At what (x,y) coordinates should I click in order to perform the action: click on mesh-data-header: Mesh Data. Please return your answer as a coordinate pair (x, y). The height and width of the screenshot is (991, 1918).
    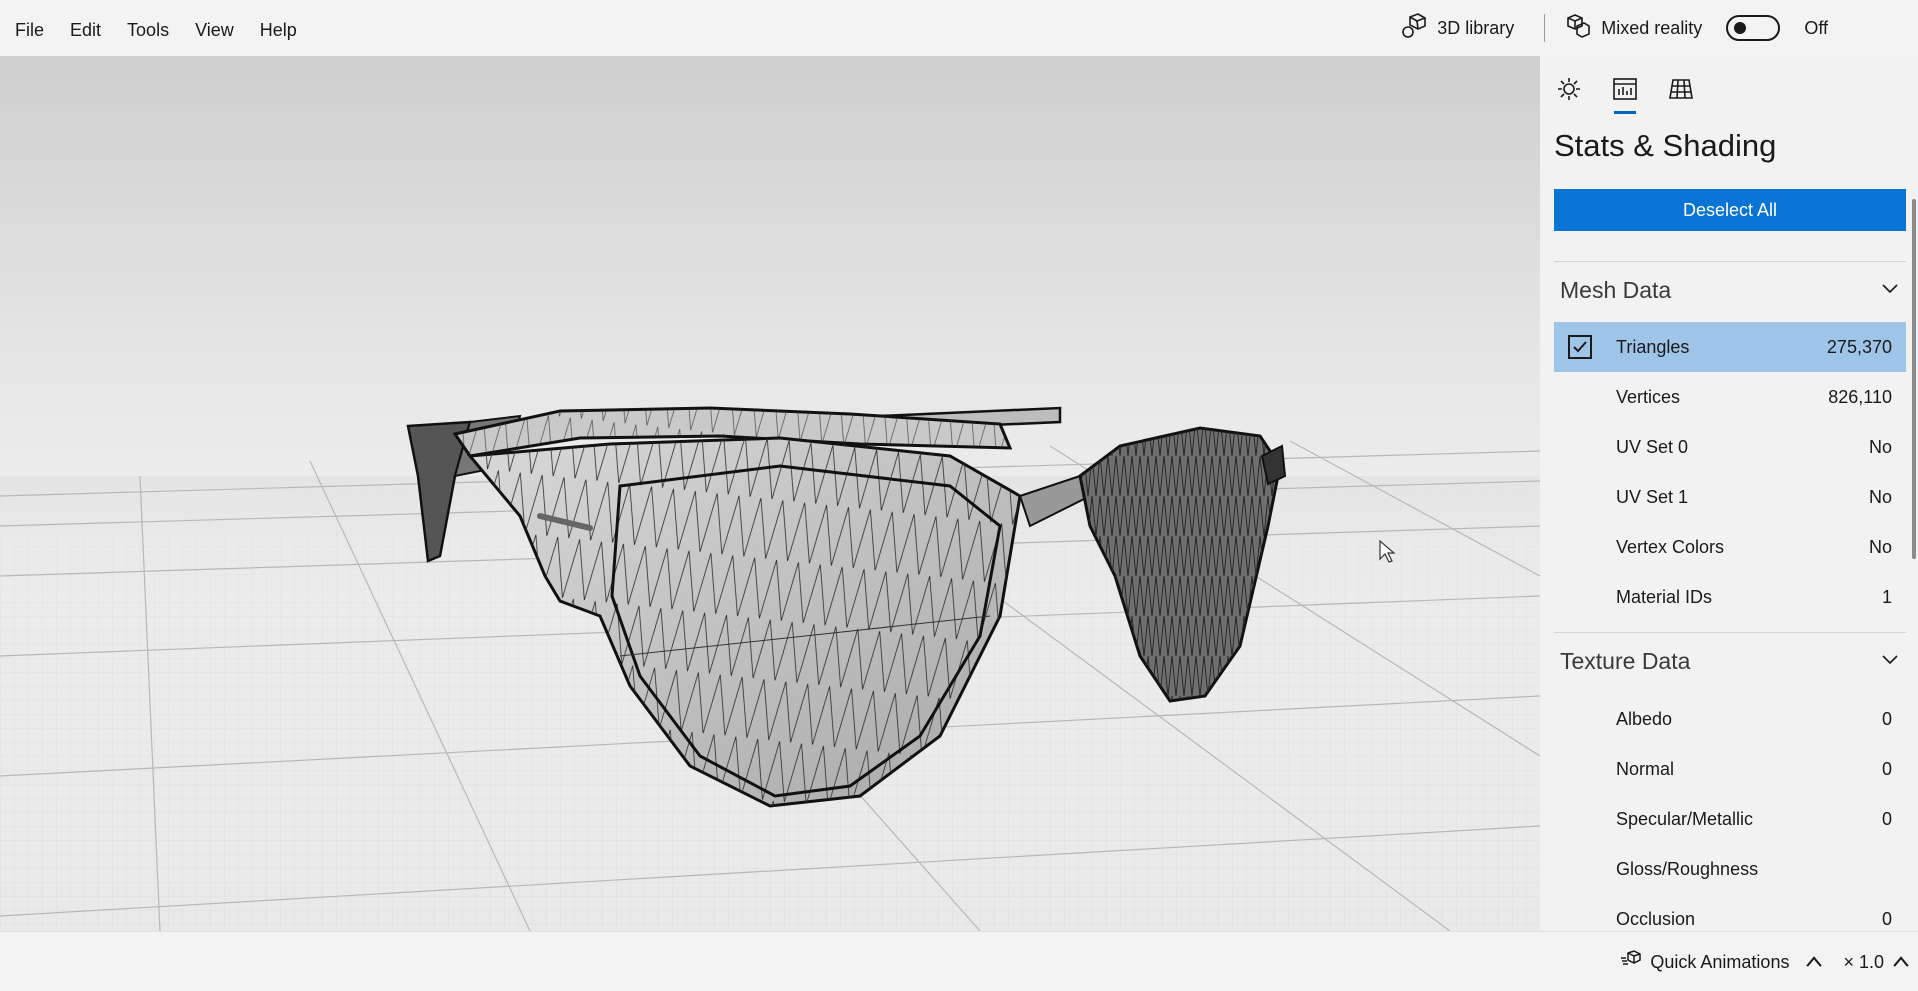
    Looking at the image, I should click on (1730, 290).